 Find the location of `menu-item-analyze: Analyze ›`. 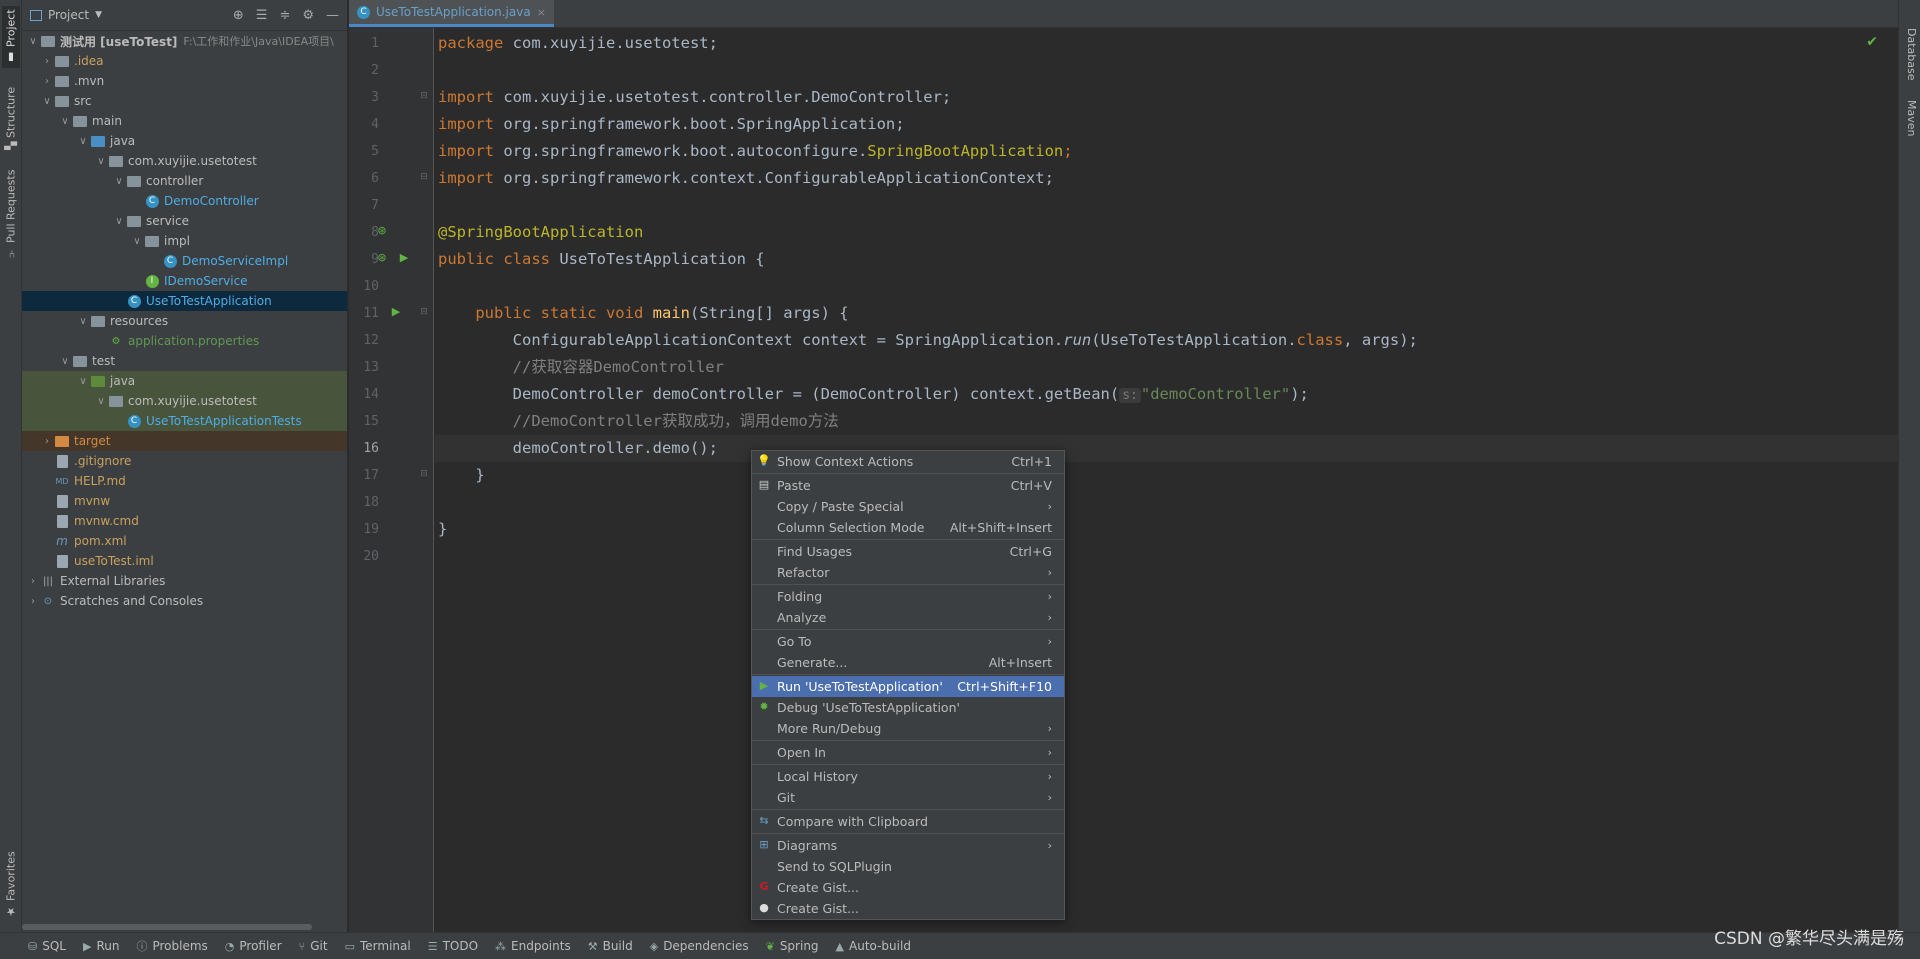

menu-item-analyze: Analyze › is located at coordinates (908, 617).